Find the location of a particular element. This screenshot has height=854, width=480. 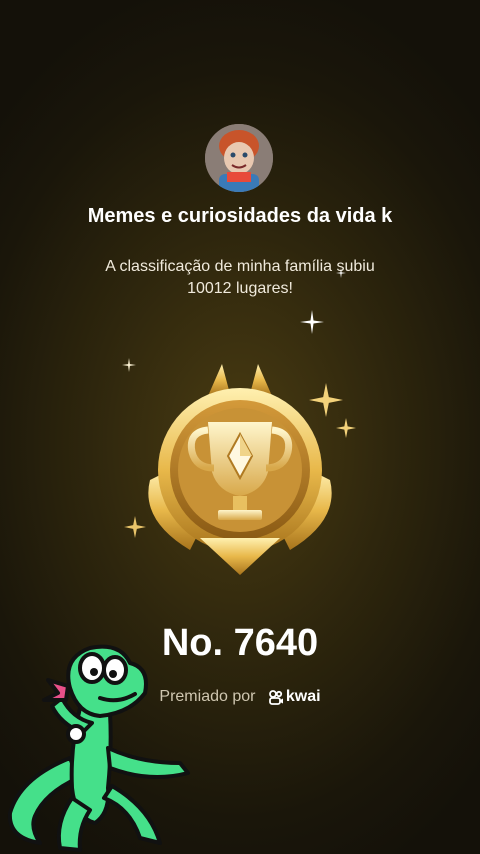

channel-avatar is located at coordinates (239, 158).